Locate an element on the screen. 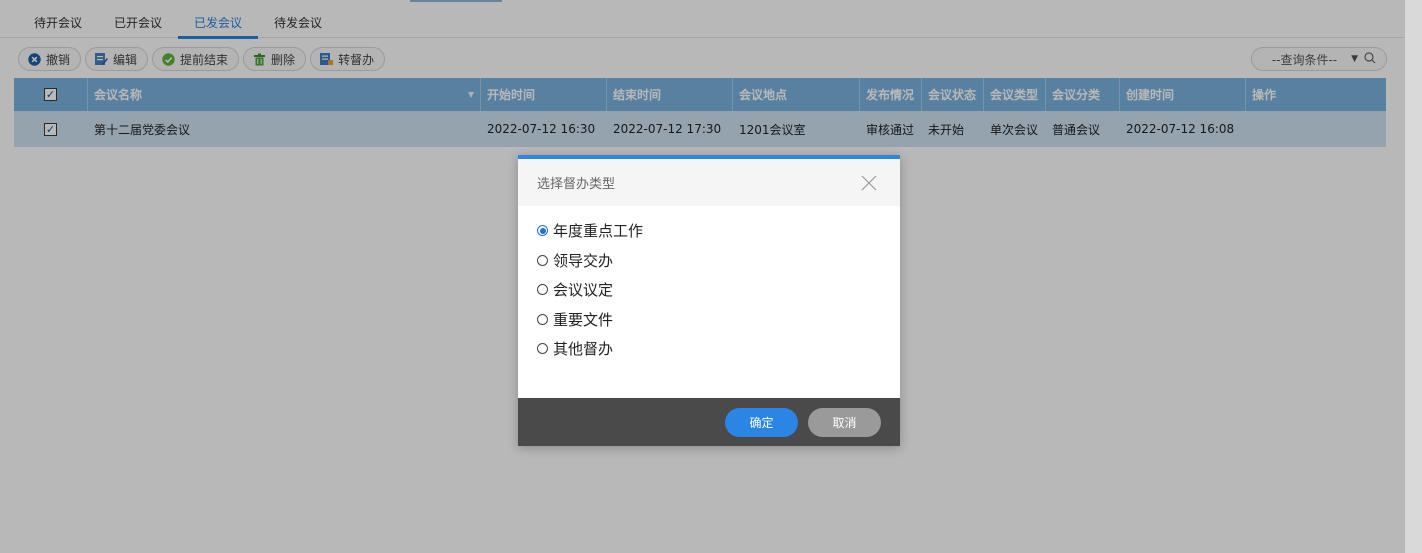 The width and height of the screenshot is (1422, 553). option-label: 重要文件 is located at coordinates (583, 319).